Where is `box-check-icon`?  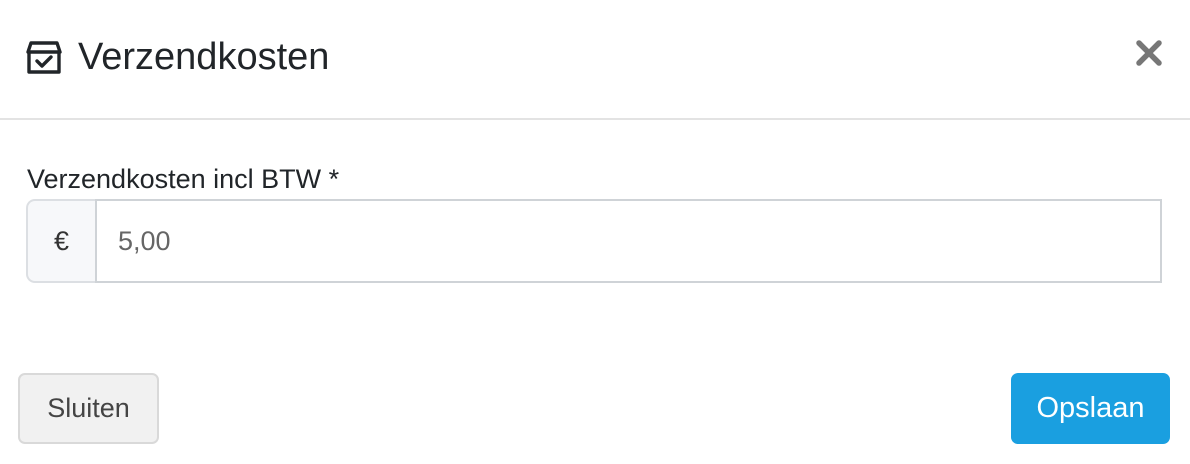
box-check-icon is located at coordinates (44, 58).